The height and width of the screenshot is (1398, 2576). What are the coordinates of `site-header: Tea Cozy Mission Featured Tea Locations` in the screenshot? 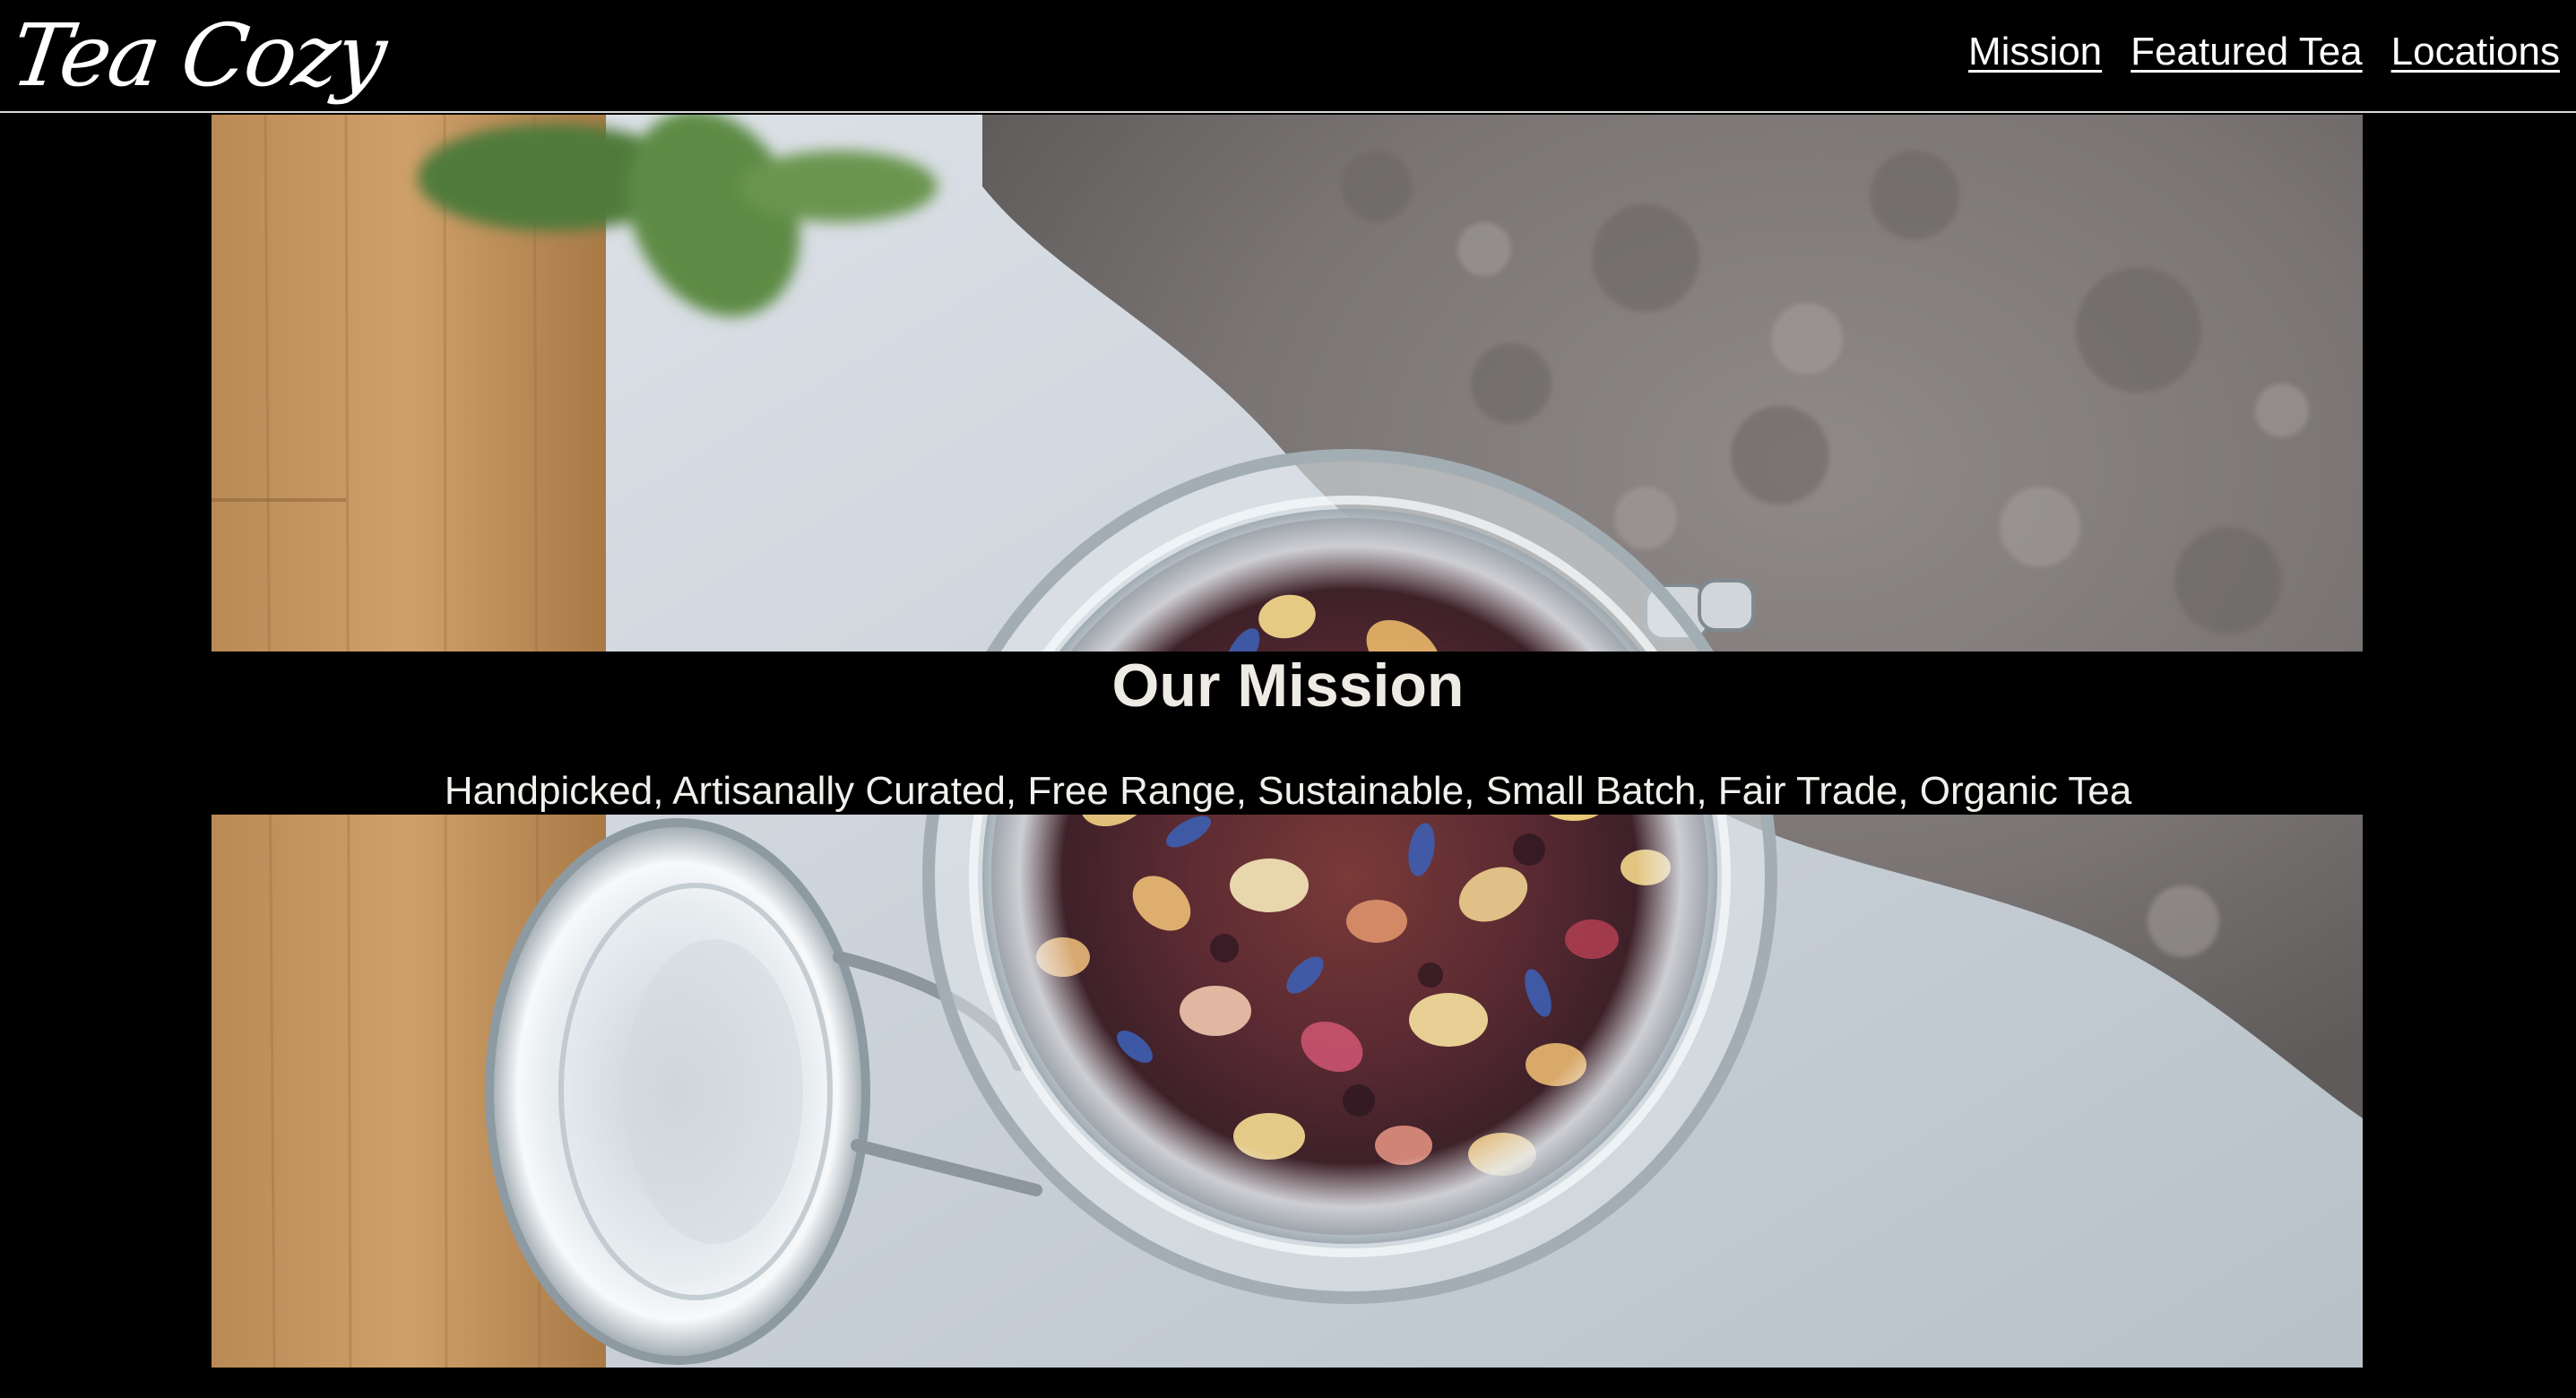 It's located at (1288, 56).